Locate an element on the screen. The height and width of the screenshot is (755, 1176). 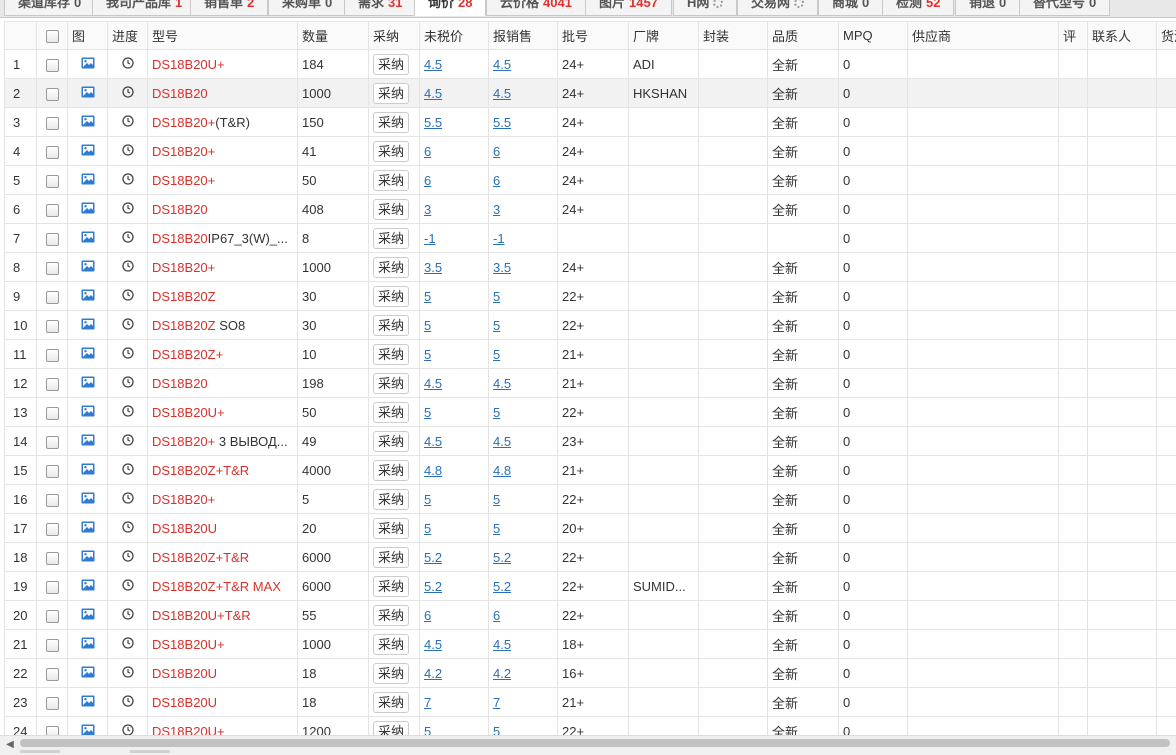
table-row: 8 DS18B20+ 1000 采纳 3.5 3.5 24+ 全新 0 is located at coordinates (590, 267).